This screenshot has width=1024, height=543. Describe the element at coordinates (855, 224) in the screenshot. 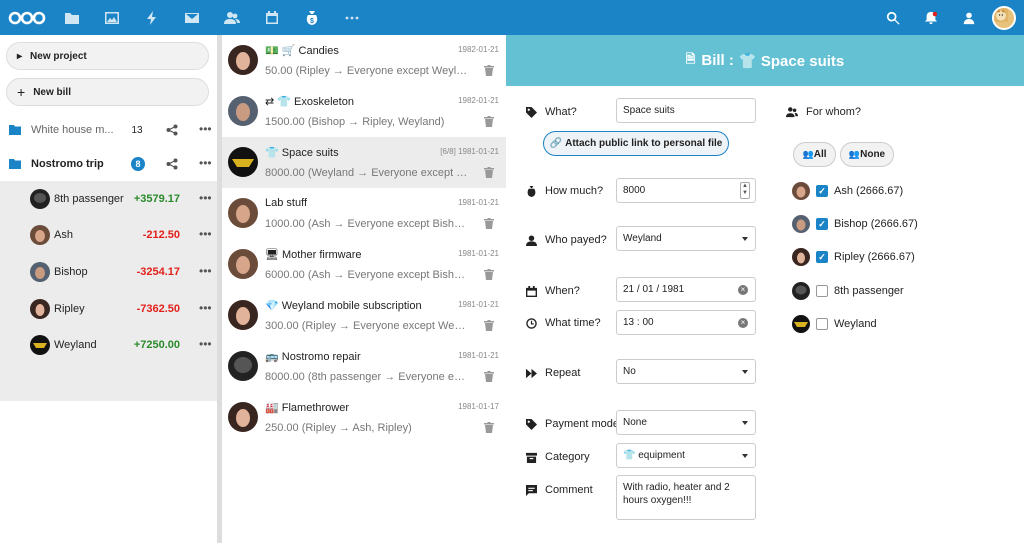

I see `ower-bishop: ✓ Bishop (2666.67)` at that location.